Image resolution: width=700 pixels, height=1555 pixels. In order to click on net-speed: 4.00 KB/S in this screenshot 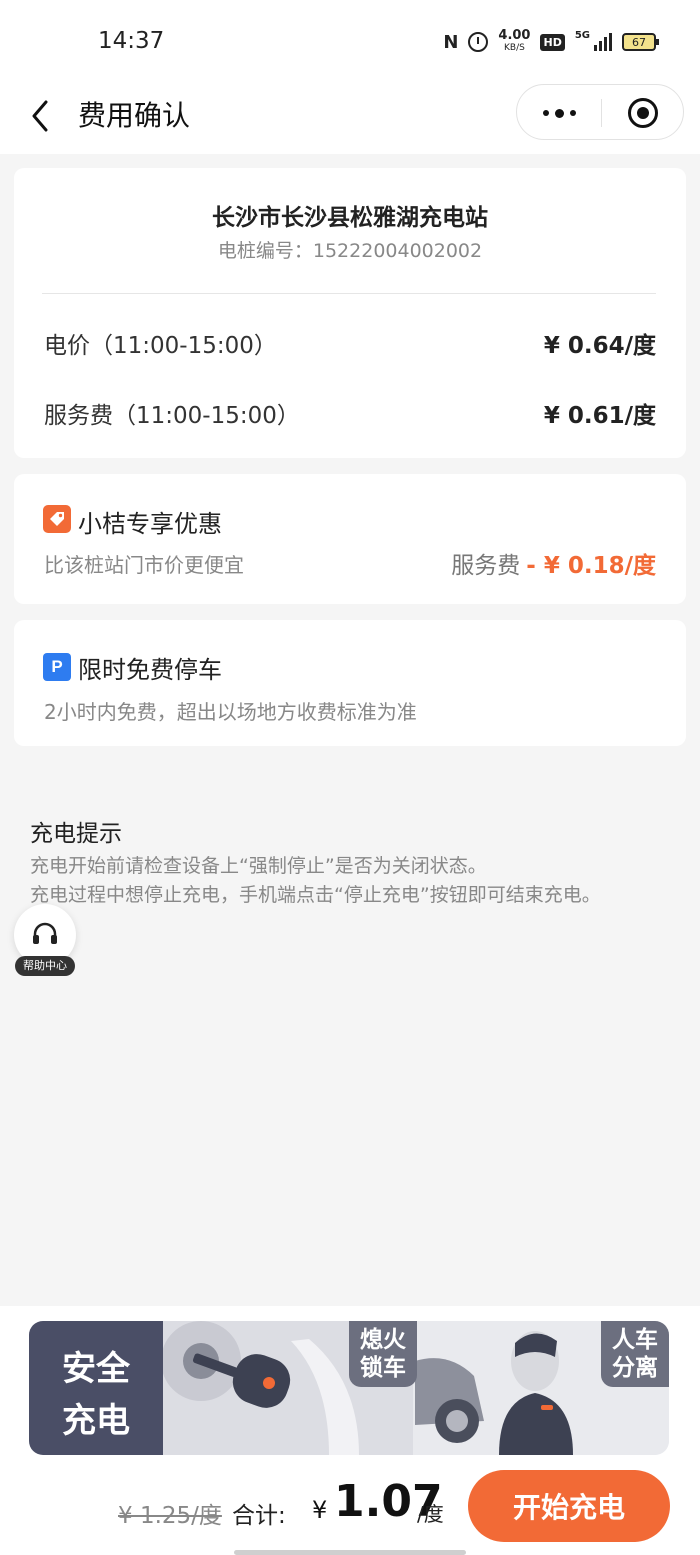, I will do `click(514, 41)`.